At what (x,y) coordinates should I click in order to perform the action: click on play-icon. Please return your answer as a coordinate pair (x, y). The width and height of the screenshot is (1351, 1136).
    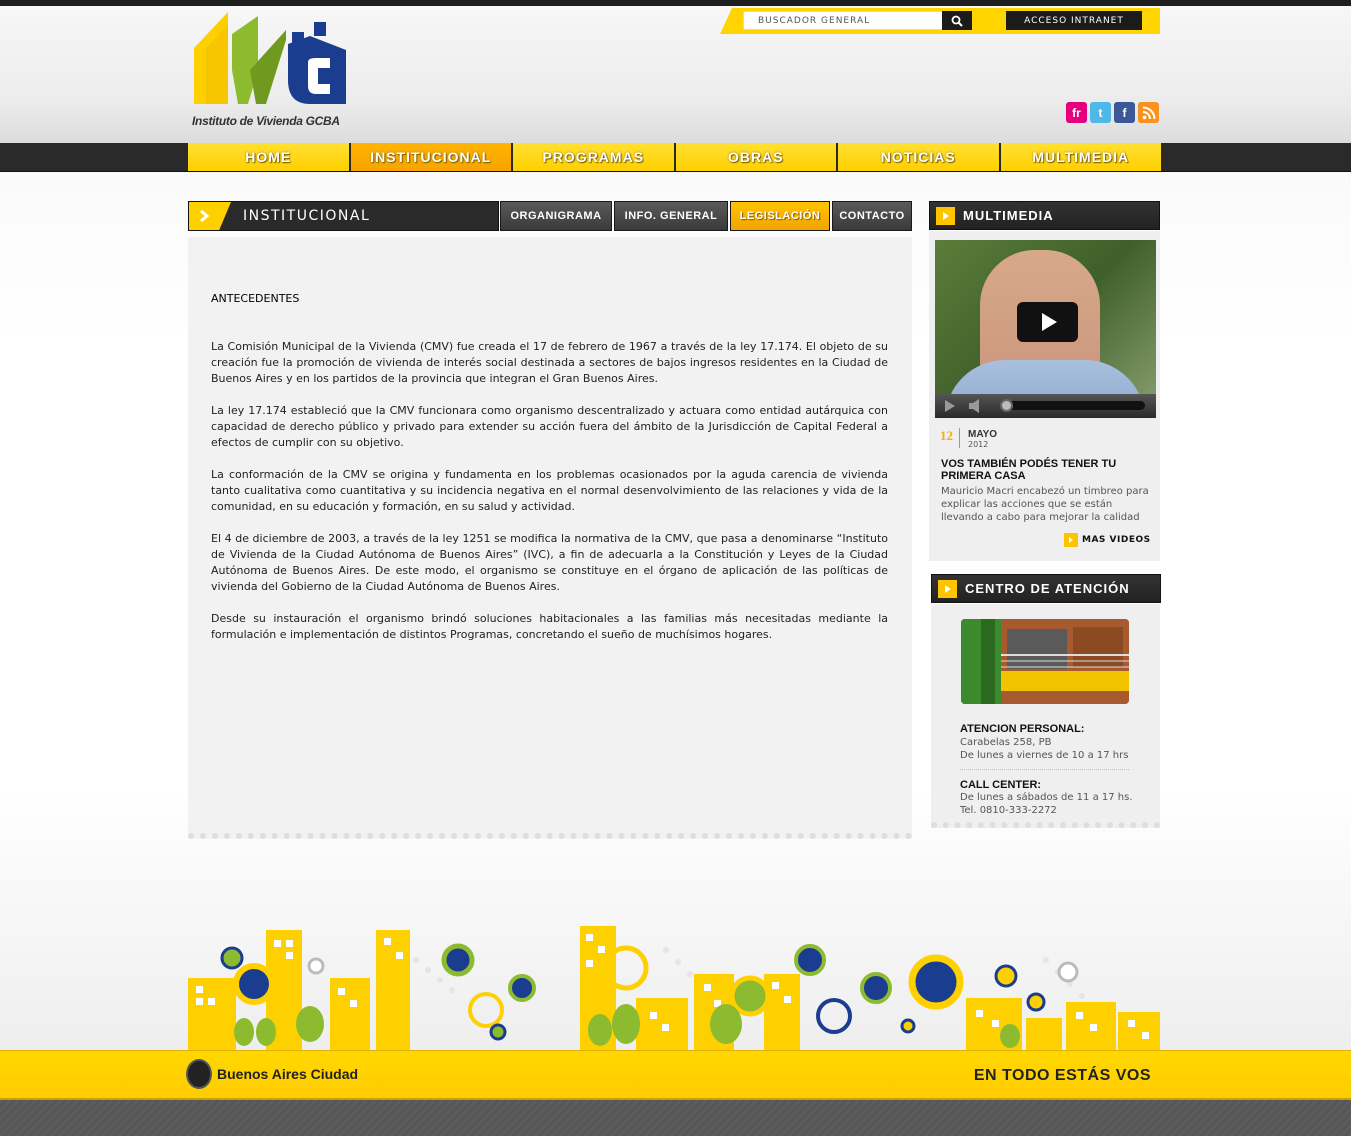
    Looking at the image, I should click on (1049, 322).